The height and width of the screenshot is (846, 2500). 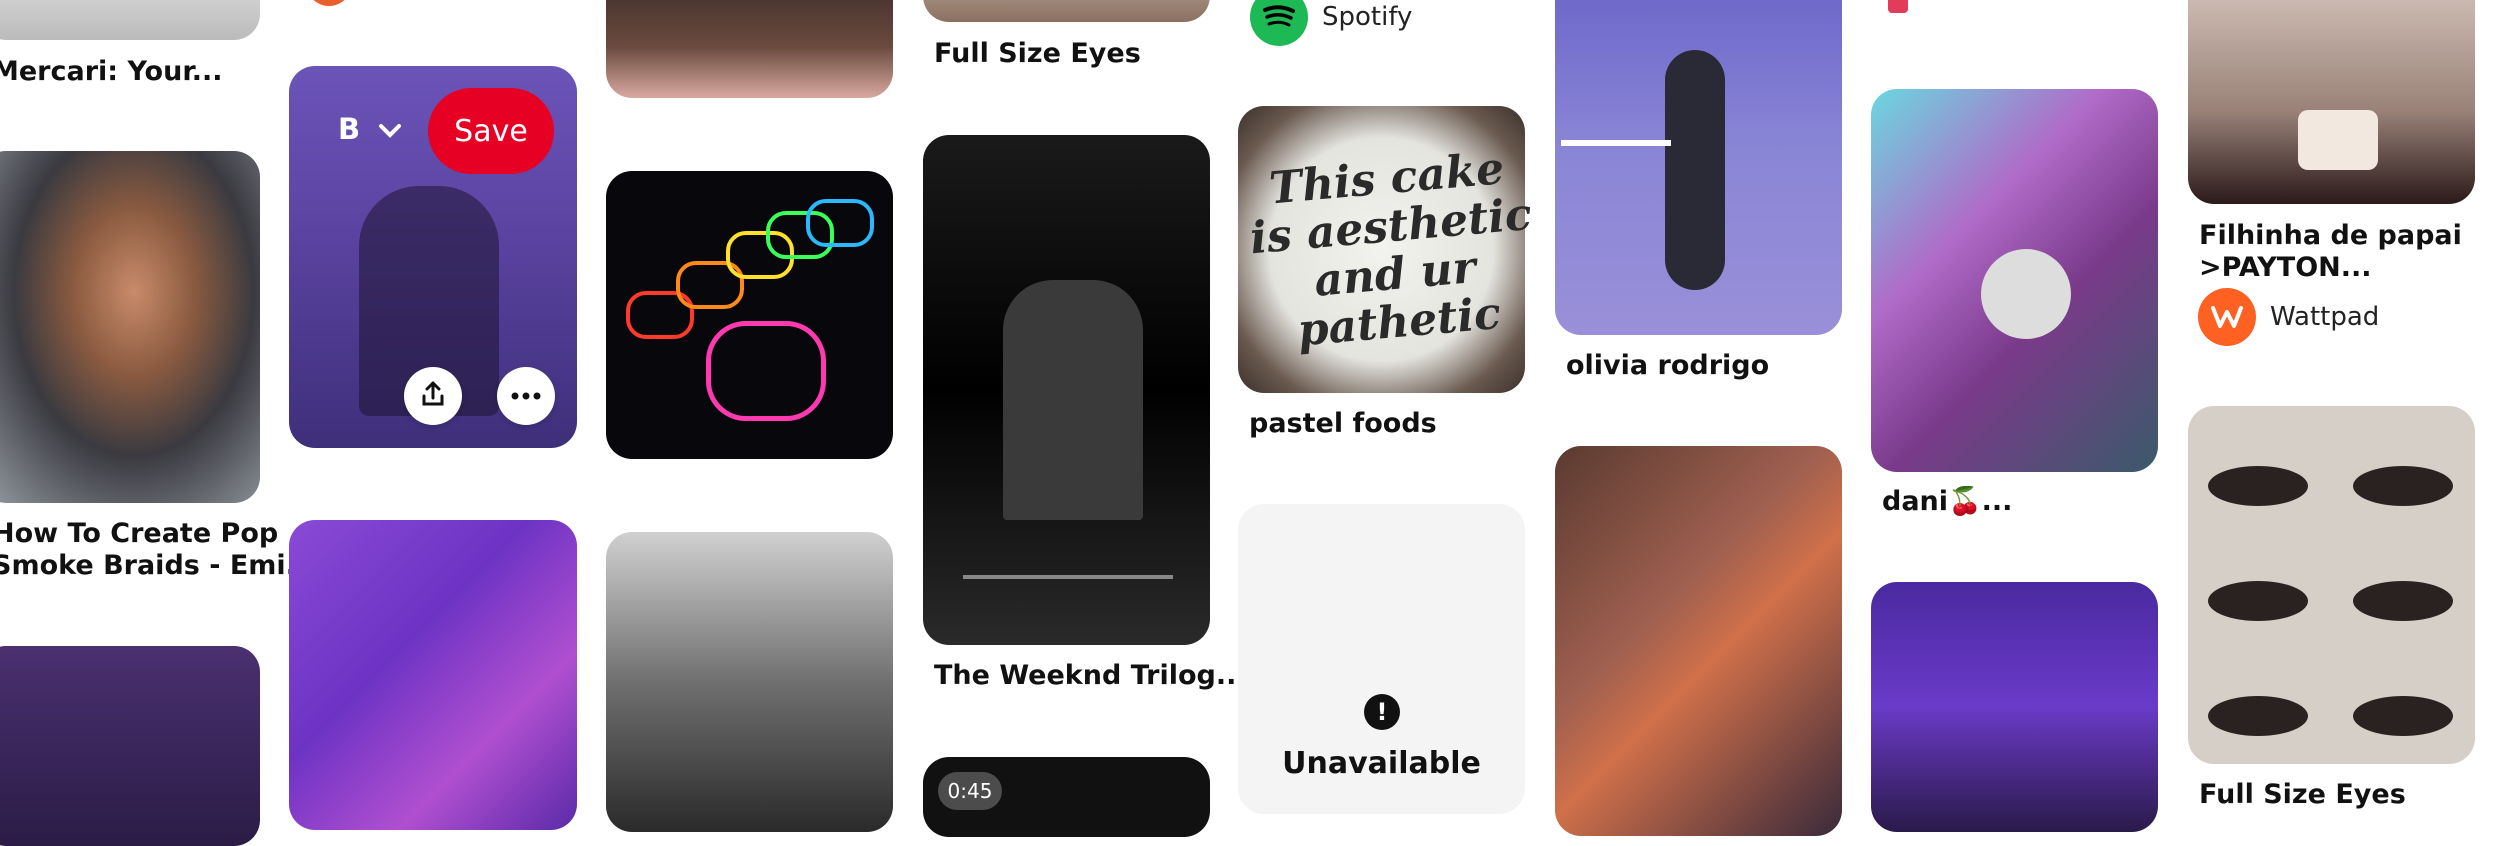 What do you see at coordinates (2330, 236) in the screenshot?
I see `pin-title: Filhinha de papai` at bounding box center [2330, 236].